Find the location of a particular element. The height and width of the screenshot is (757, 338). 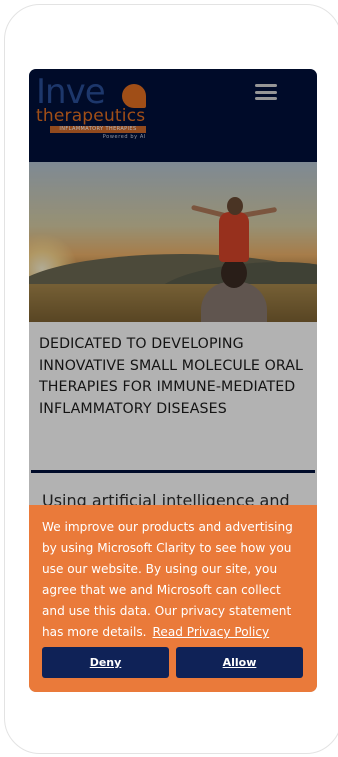

allow-button: Allow is located at coordinates (239, 662).